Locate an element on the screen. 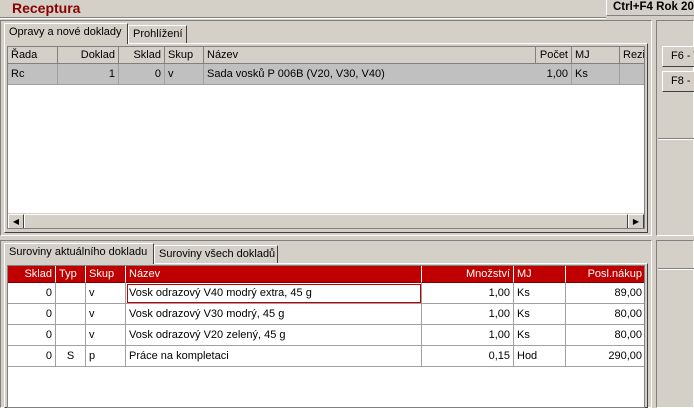  col-header-mnozstvi: Množství is located at coordinates (468, 274).